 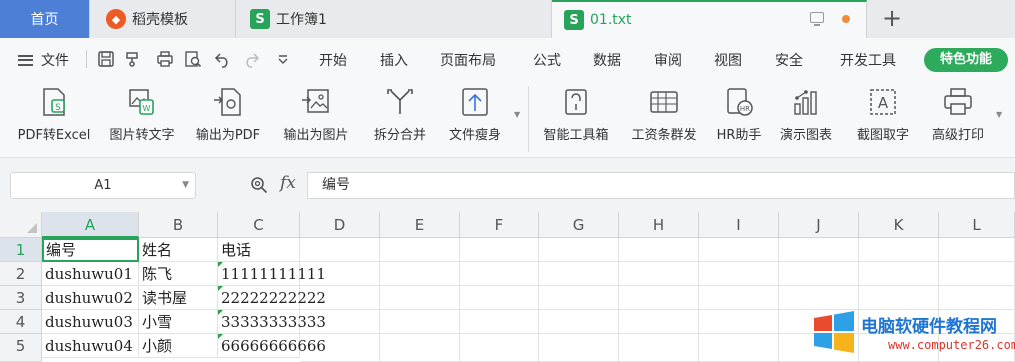 What do you see at coordinates (21, 225) in the screenshot?
I see `select-all-corner` at bounding box center [21, 225].